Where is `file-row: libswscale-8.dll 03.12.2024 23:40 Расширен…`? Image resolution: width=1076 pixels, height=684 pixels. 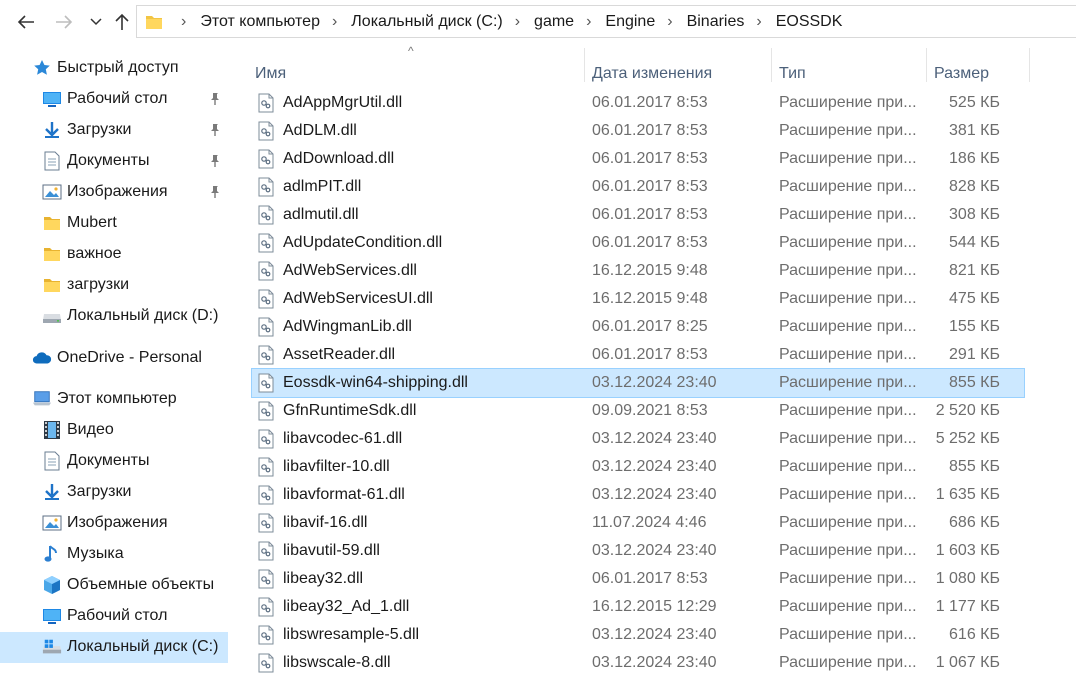 file-row: libswscale-8.dll 03.12.2024 23:40 Расширен… is located at coordinates (638, 663).